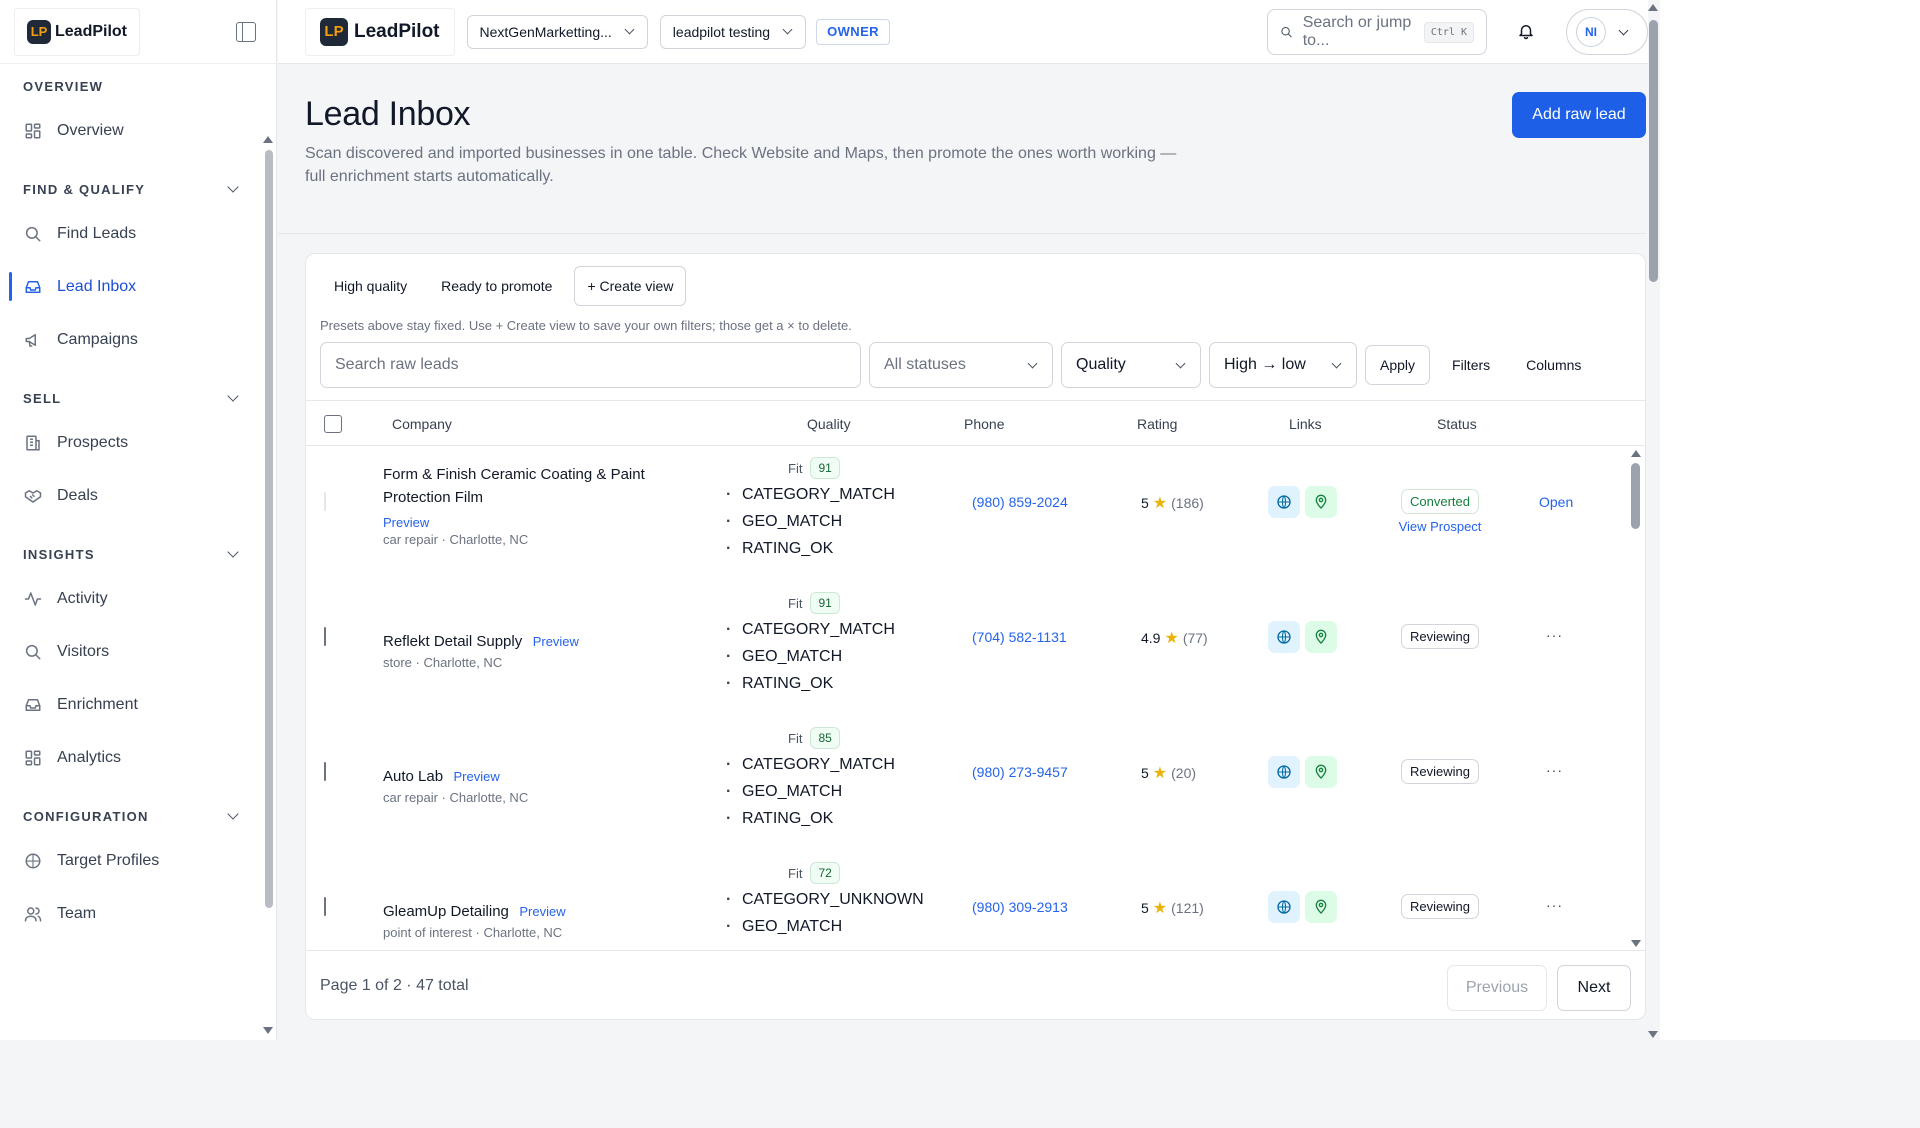 The image size is (1920, 1128). I want to click on columns-button: Columns, so click(1553, 365).